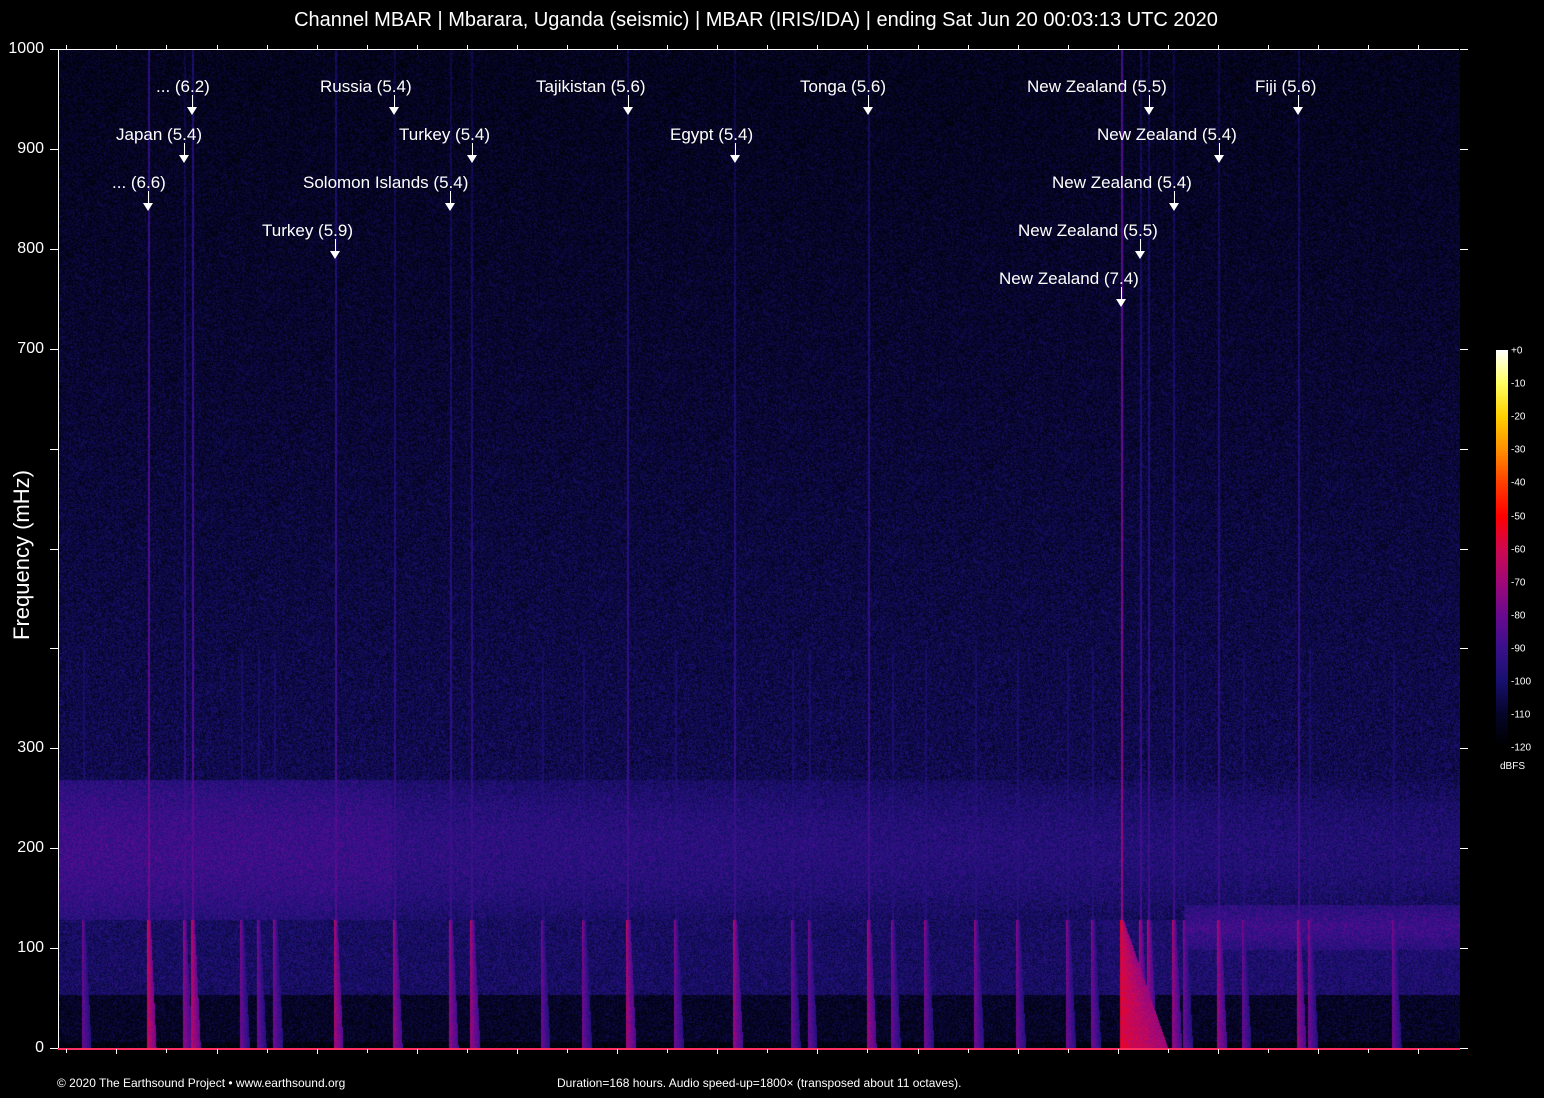 The width and height of the screenshot is (1544, 1098). I want to click on colorbar-tick-label: -30, so click(1518, 450).